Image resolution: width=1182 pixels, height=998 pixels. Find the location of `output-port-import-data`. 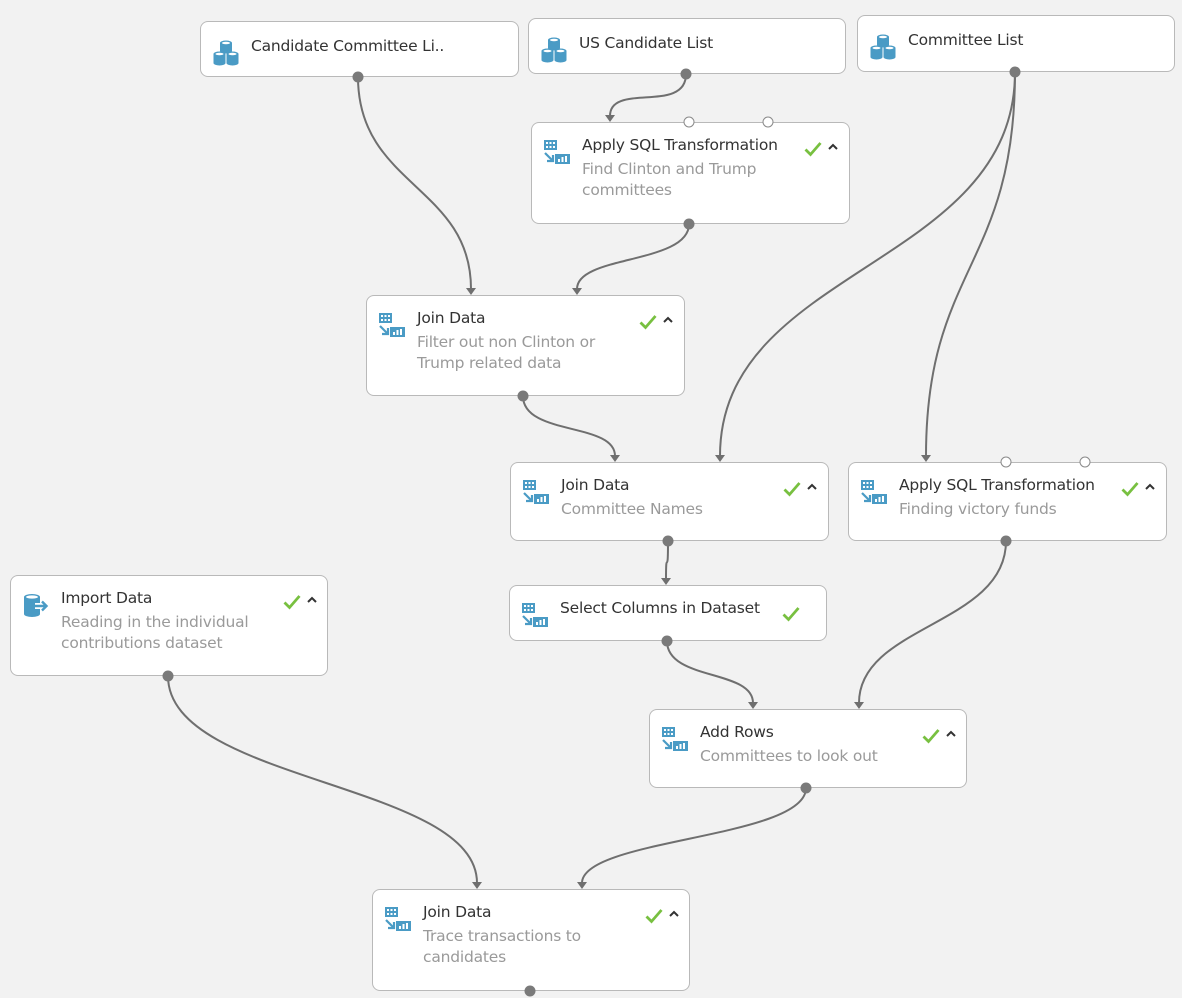

output-port-import-data is located at coordinates (168, 676).